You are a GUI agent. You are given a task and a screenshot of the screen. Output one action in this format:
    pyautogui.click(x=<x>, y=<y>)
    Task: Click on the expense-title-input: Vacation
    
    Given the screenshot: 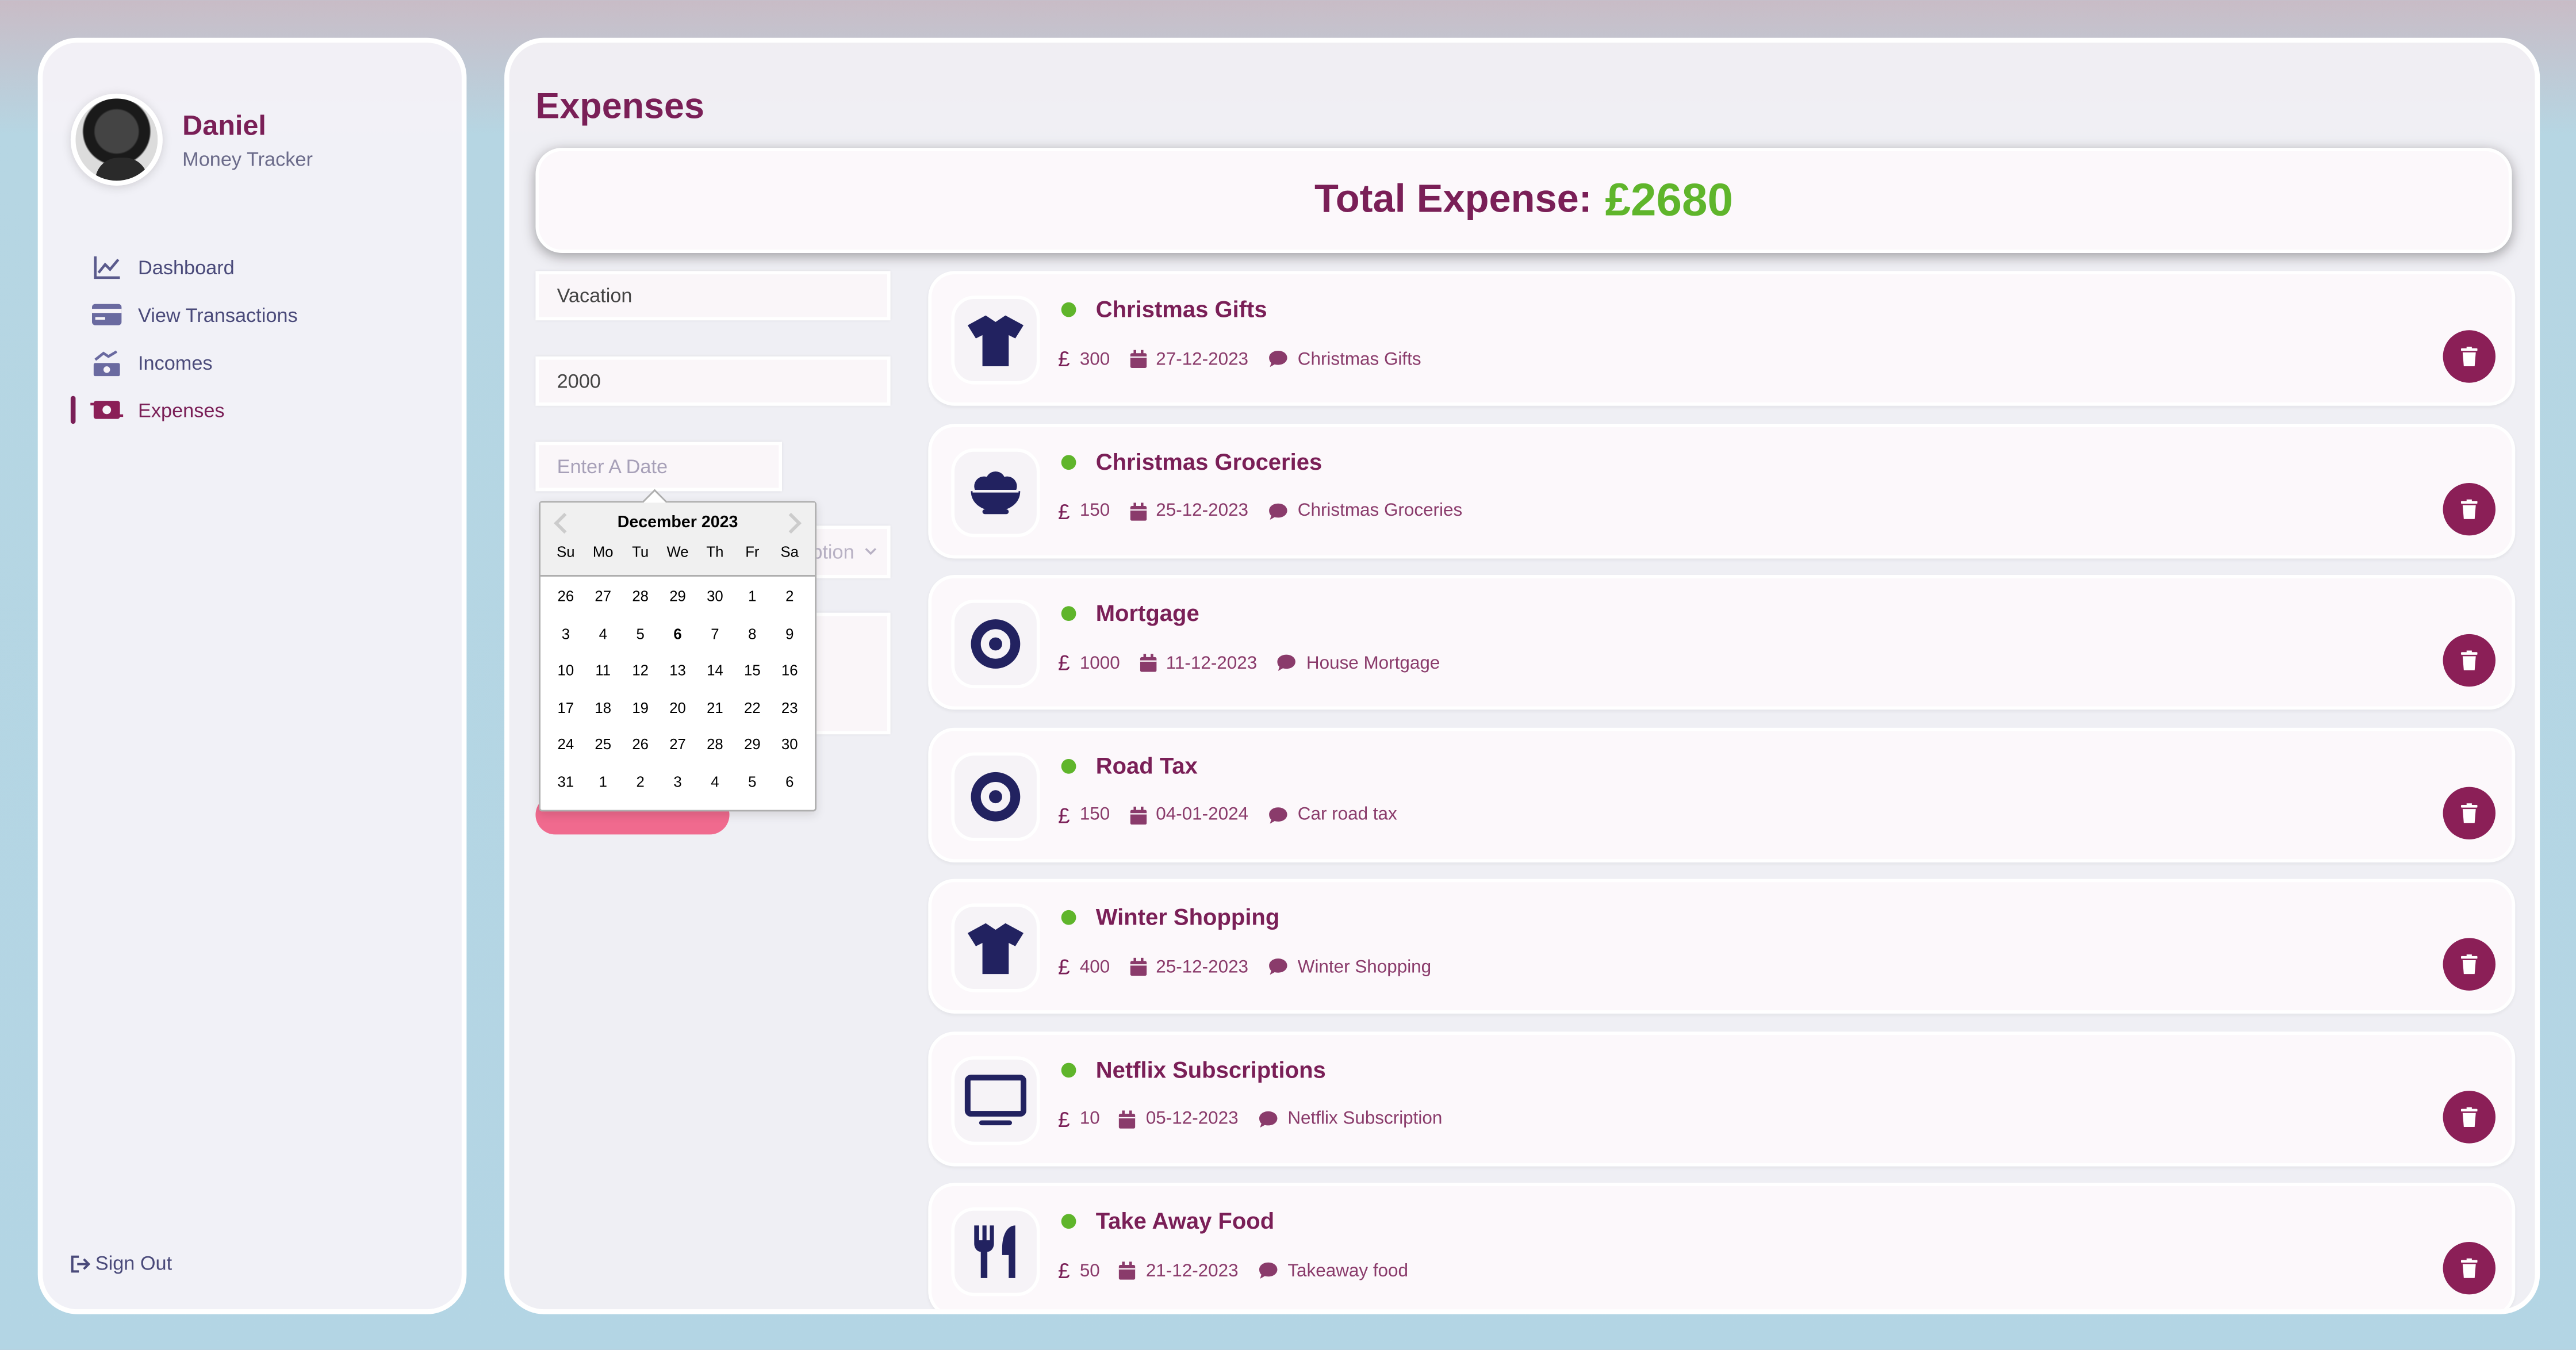 What is the action you would take?
    pyautogui.click(x=713, y=296)
    